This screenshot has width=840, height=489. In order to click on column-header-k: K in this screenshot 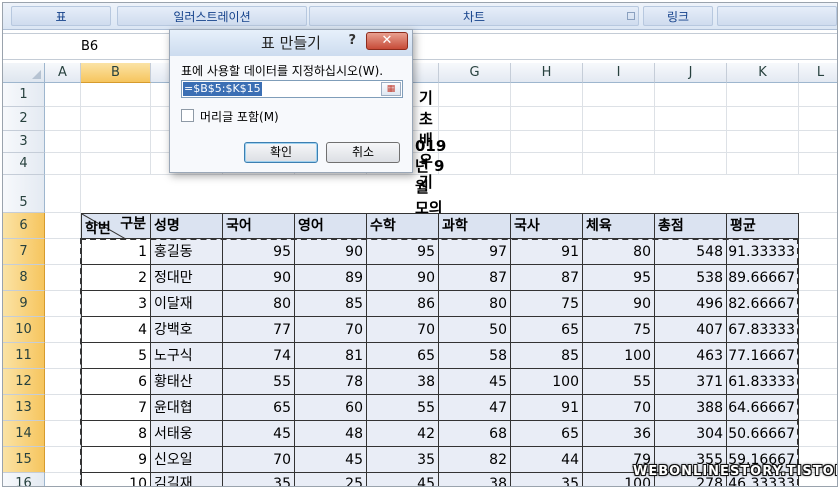, I will do `click(763, 73)`.